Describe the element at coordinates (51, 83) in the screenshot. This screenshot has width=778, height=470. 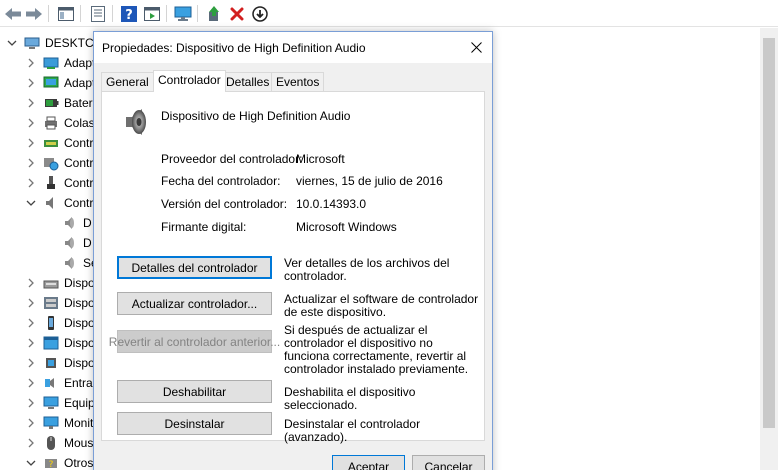
I see `display-adapter-icon` at that location.